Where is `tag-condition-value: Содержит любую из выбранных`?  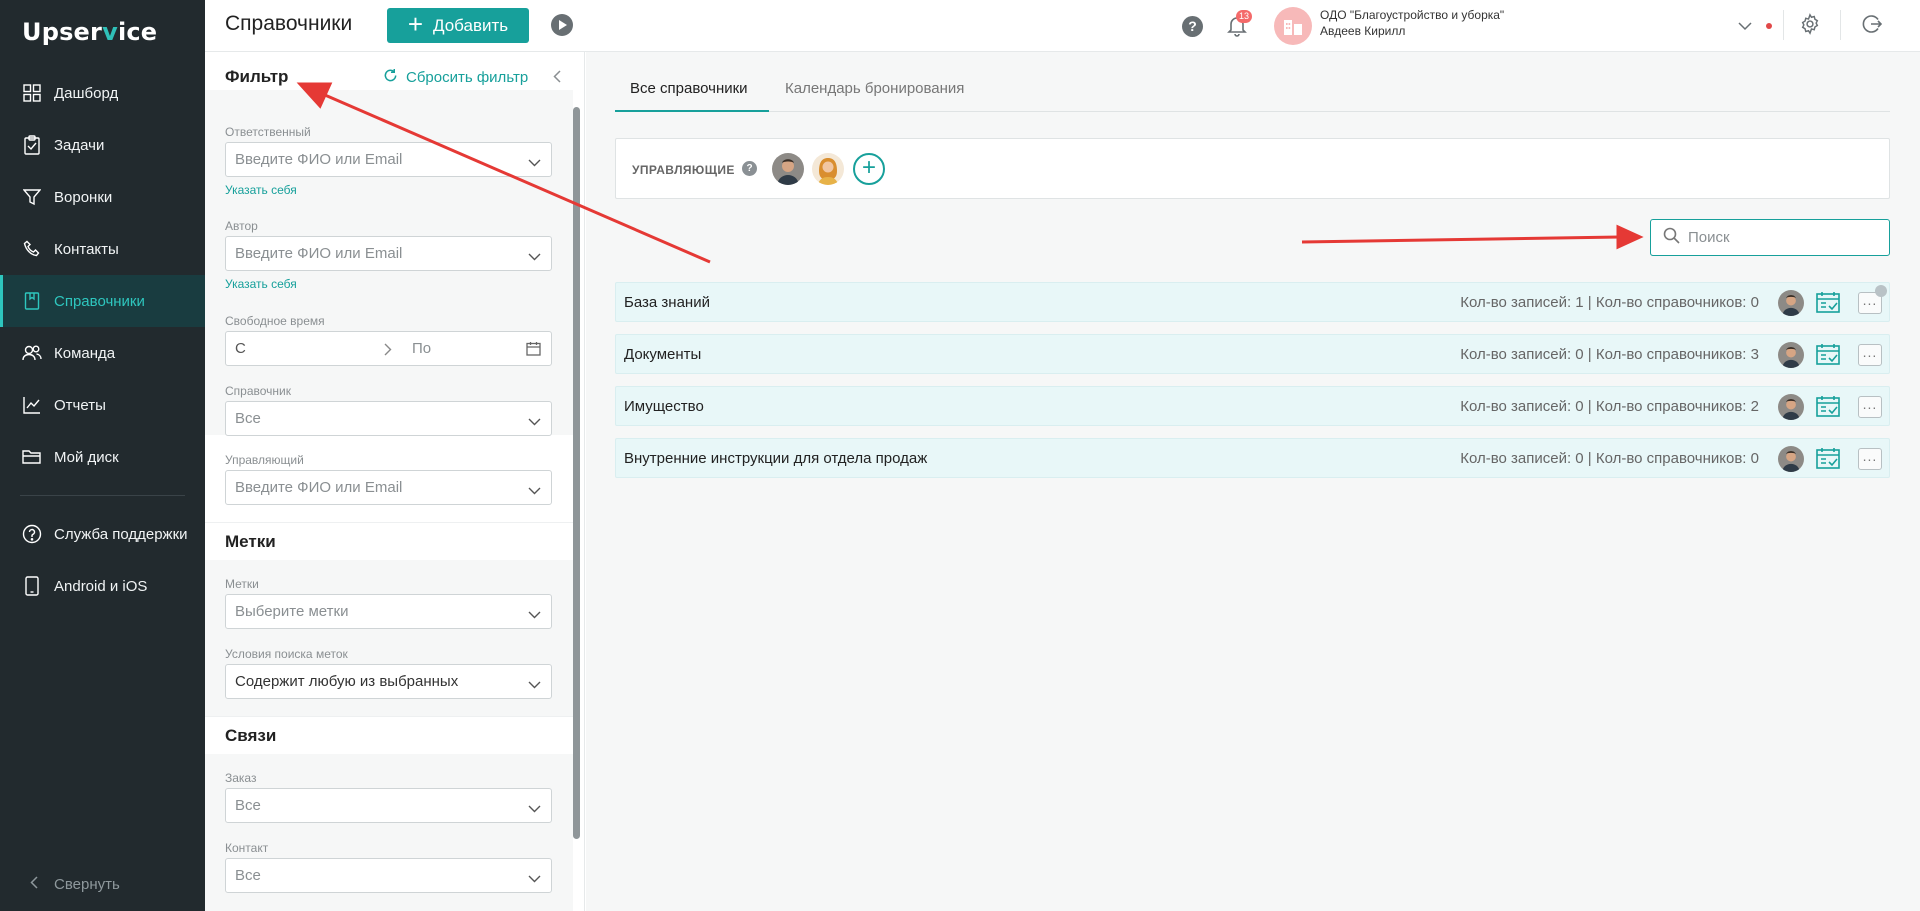
tag-condition-value: Содержит любую из выбранных is located at coordinates (347, 681).